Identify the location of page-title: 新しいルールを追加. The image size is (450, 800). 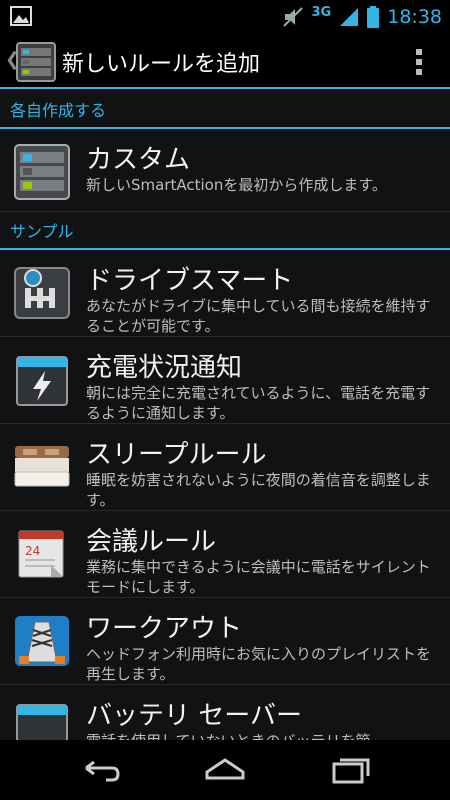
(161, 64).